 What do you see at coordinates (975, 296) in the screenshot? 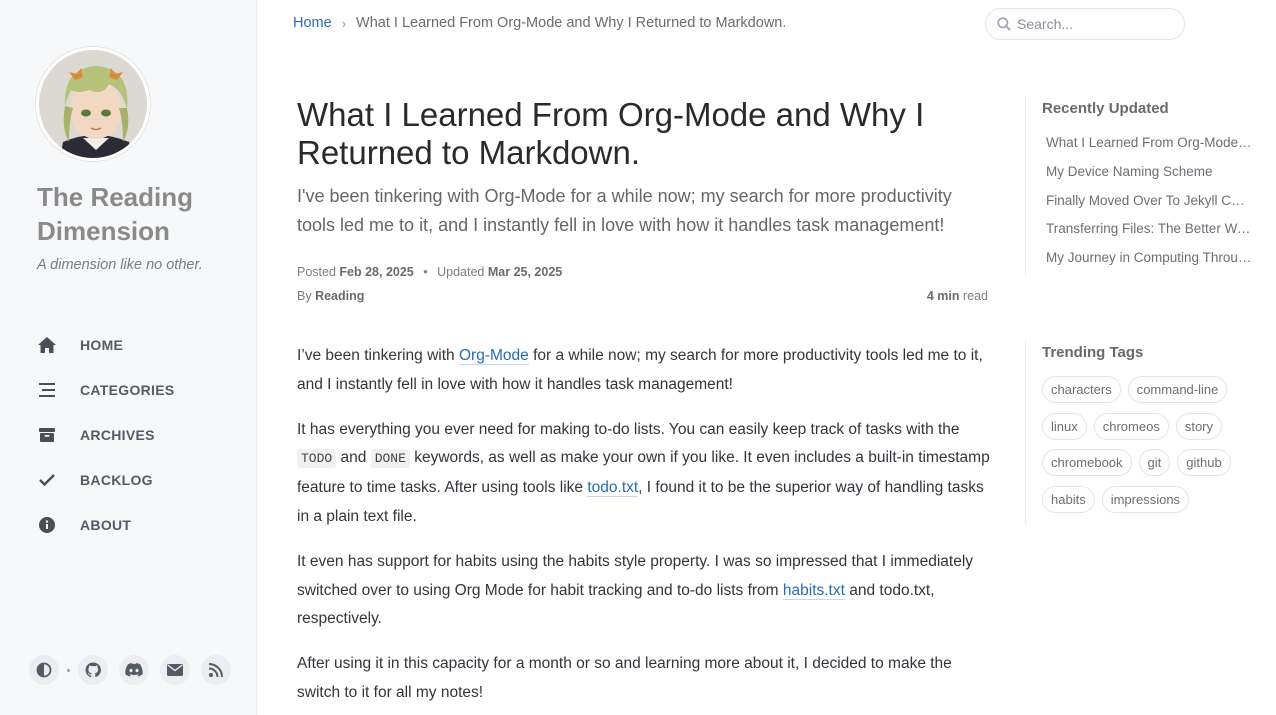
I see `read-time-label: read` at bounding box center [975, 296].